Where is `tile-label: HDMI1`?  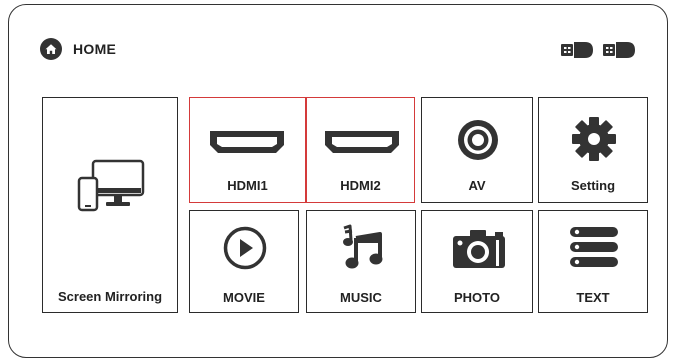 tile-label: HDMI1 is located at coordinates (247, 185).